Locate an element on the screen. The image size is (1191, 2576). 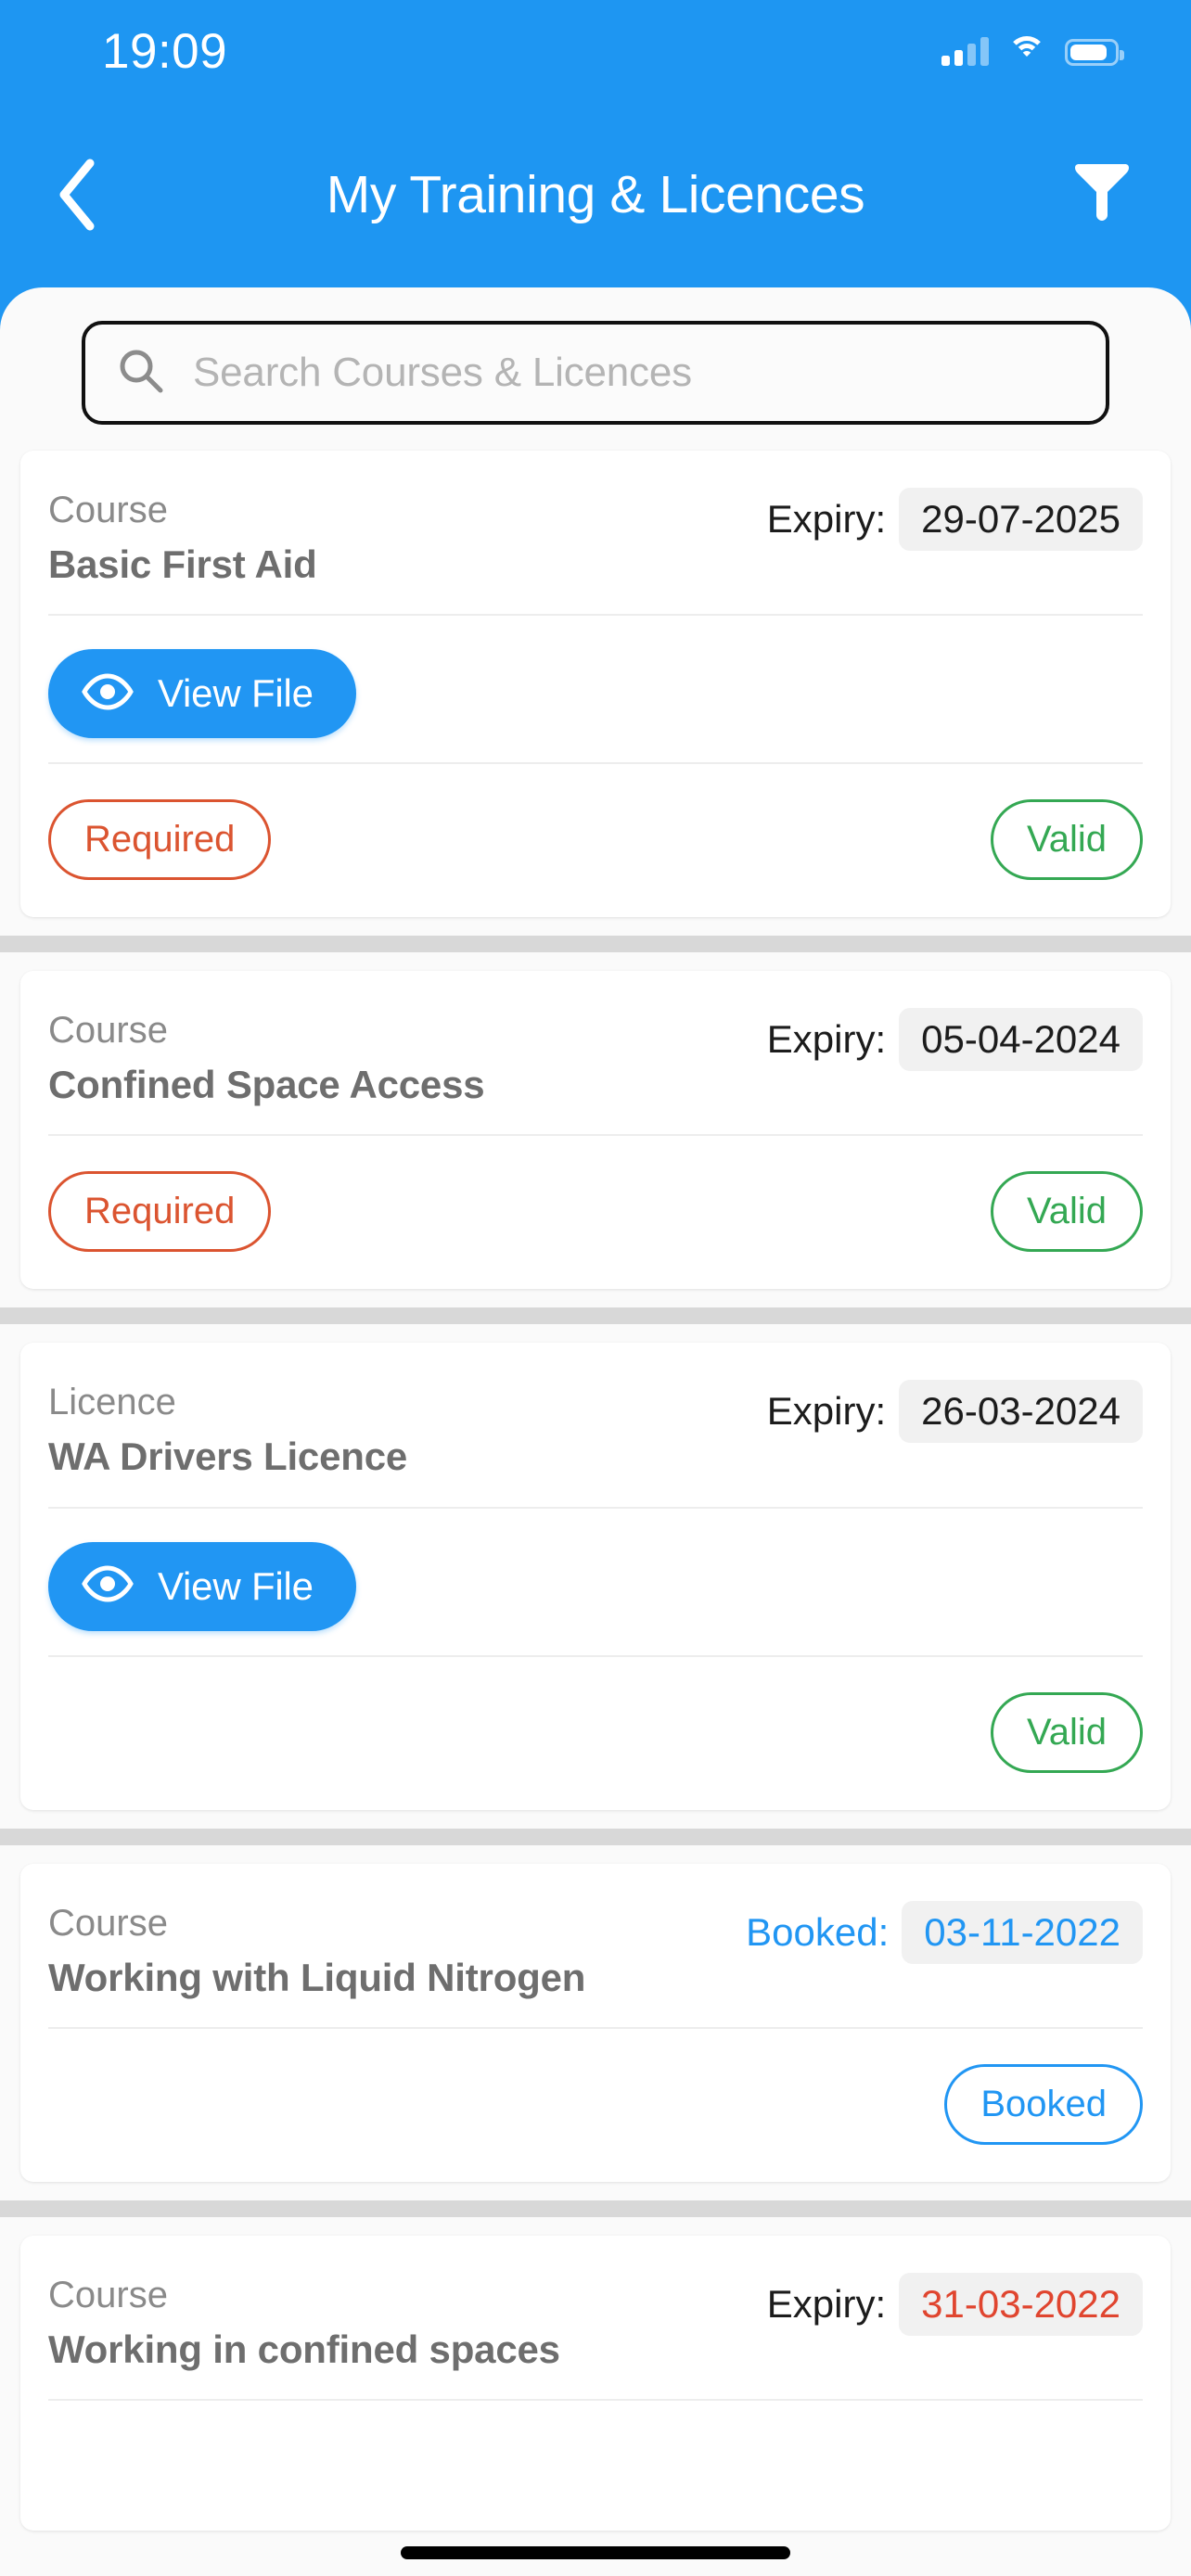
wifi-icon is located at coordinates (1026, 51).